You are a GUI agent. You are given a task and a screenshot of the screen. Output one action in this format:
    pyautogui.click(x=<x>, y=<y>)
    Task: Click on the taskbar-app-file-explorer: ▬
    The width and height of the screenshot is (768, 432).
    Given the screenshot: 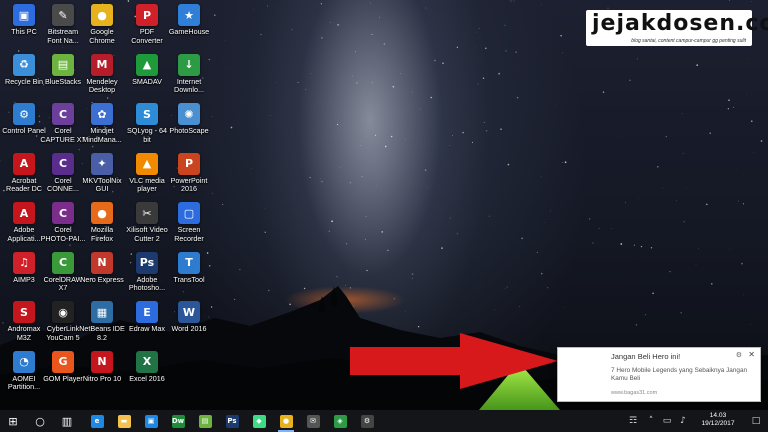 What is the action you would take?
    pyautogui.click(x=124, y=421)
    